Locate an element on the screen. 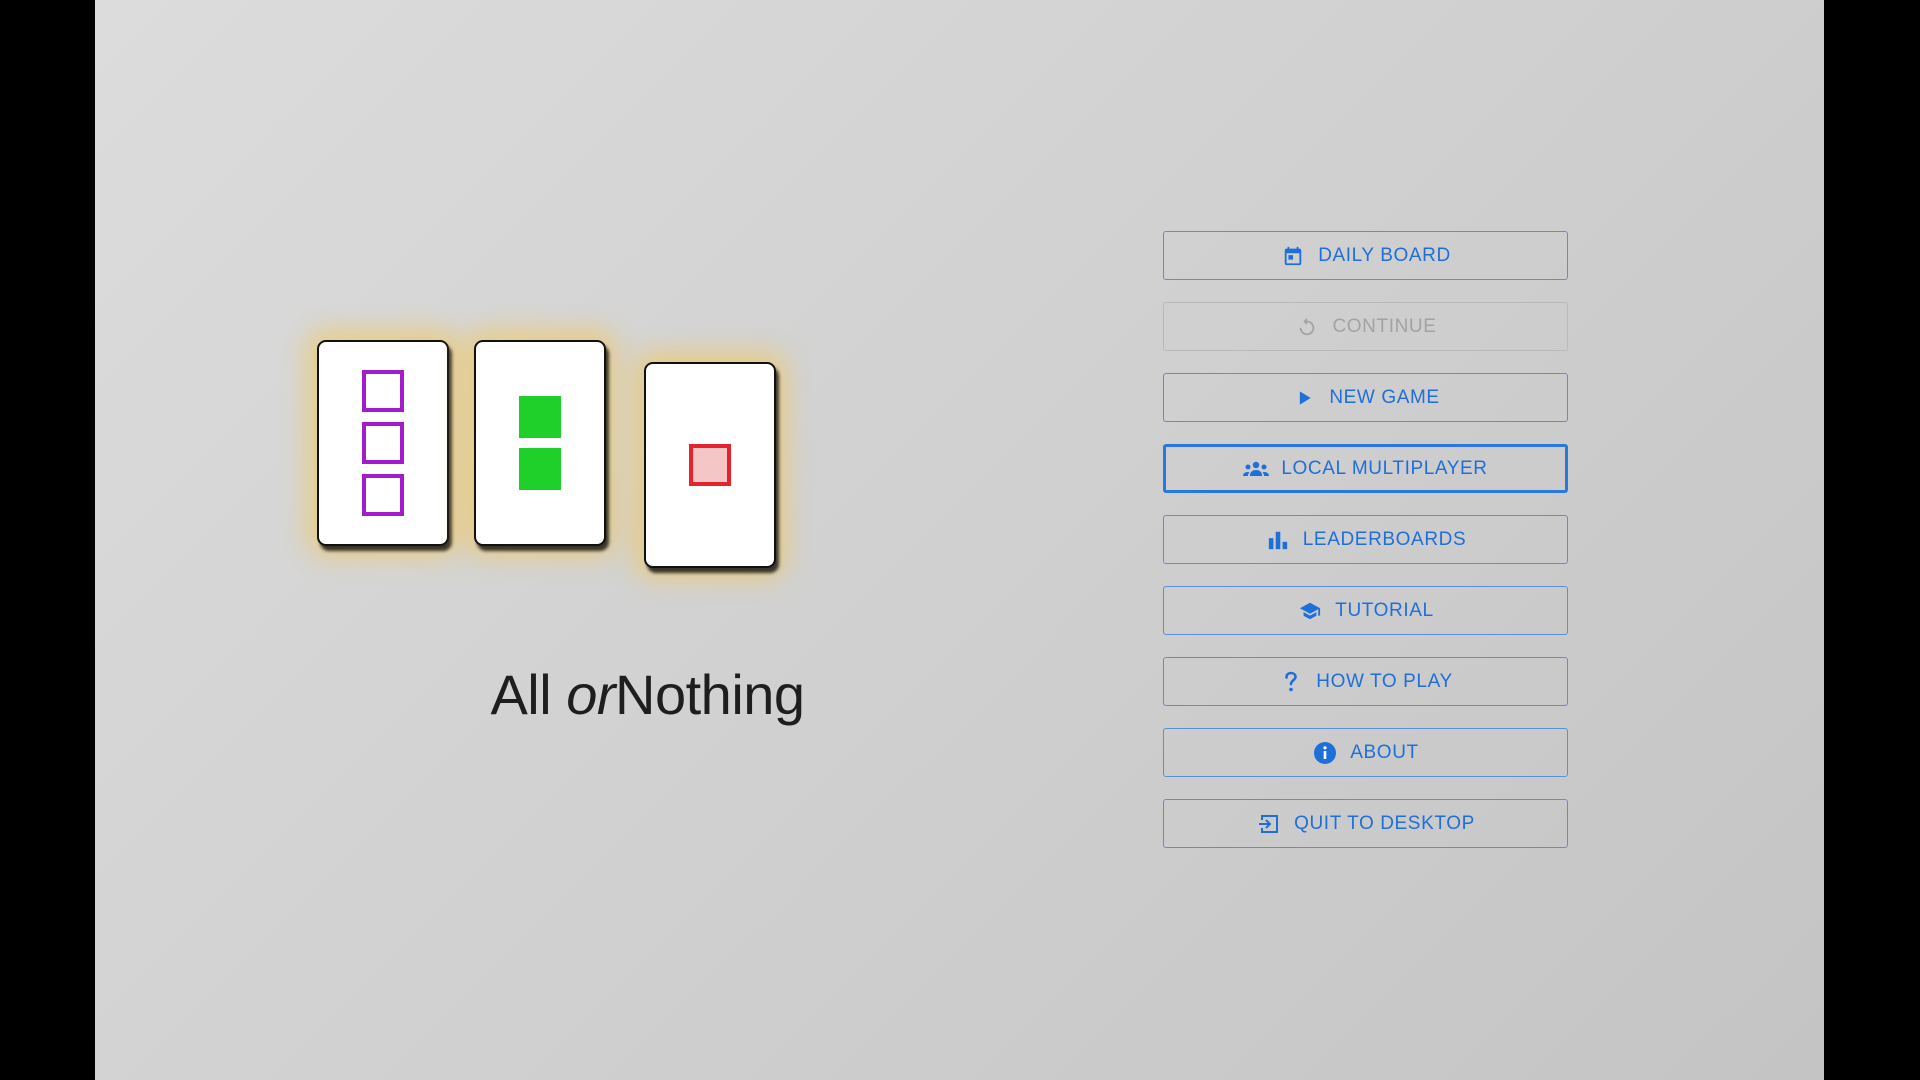 This screenshot has height=1080, width=1920. shaded-square-icon is located at coordinates (710, 465).